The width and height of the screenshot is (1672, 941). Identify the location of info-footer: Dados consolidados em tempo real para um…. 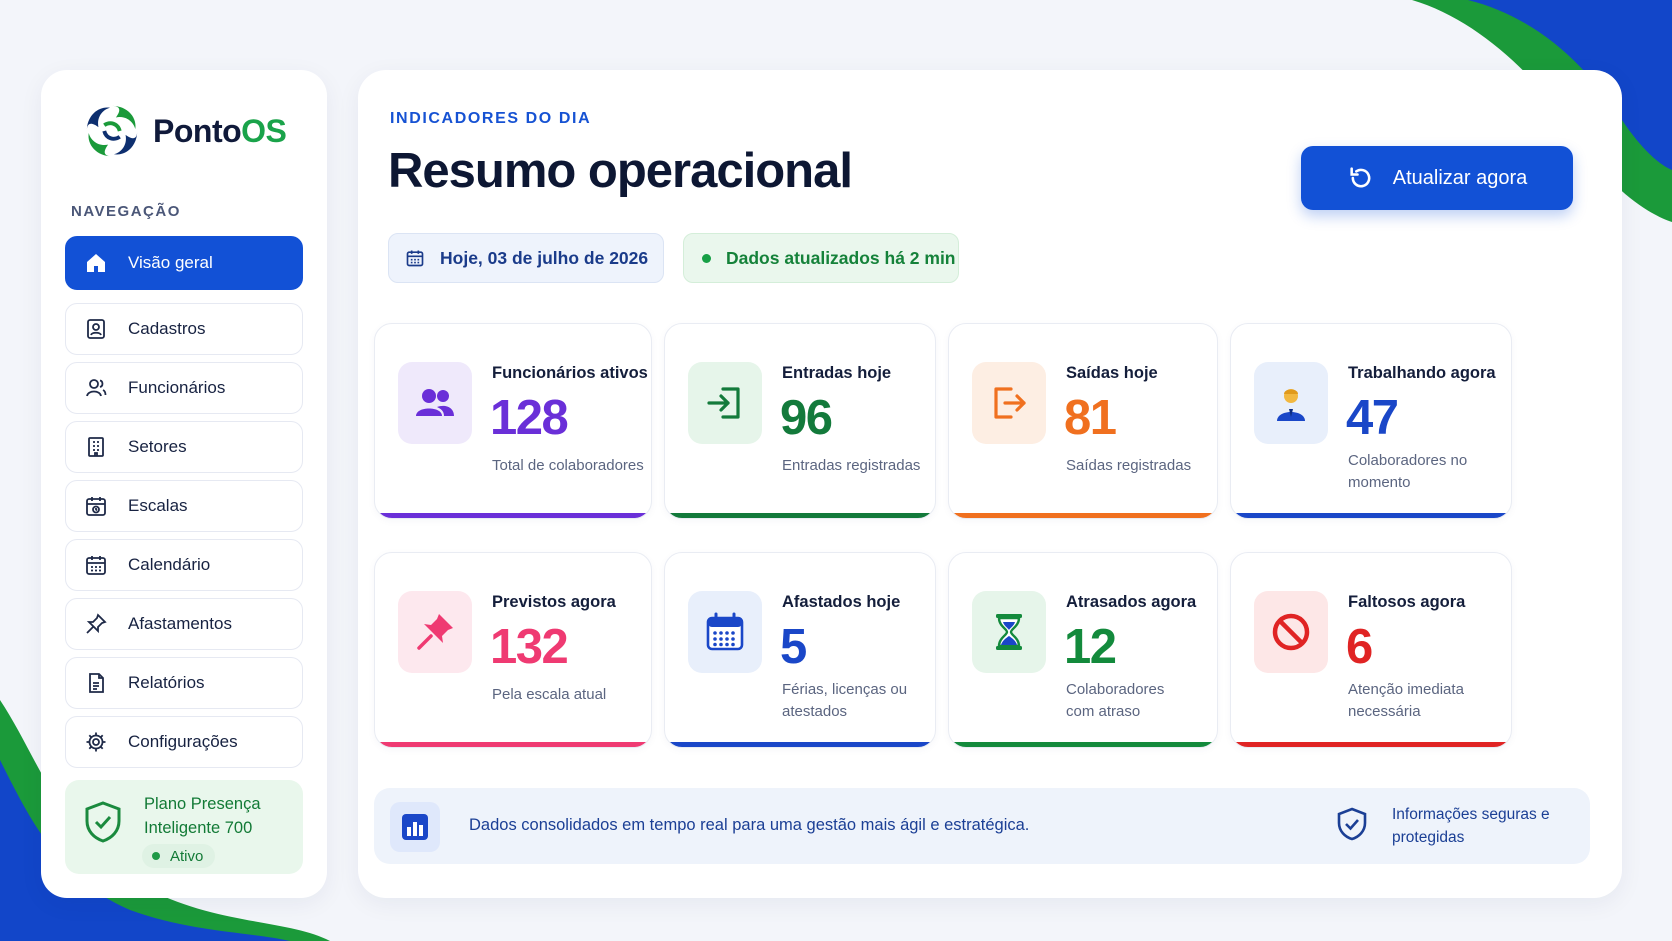
(982, 826).